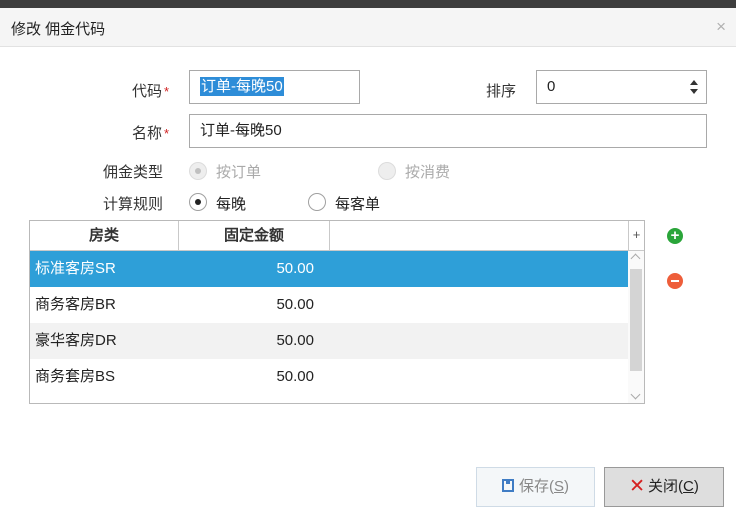 The width and height of the screenshot is (736, 517). What do you see at coordinates (368, 4) in the screenshot?
I see `window-top-border` at bounding box center [368, 4].